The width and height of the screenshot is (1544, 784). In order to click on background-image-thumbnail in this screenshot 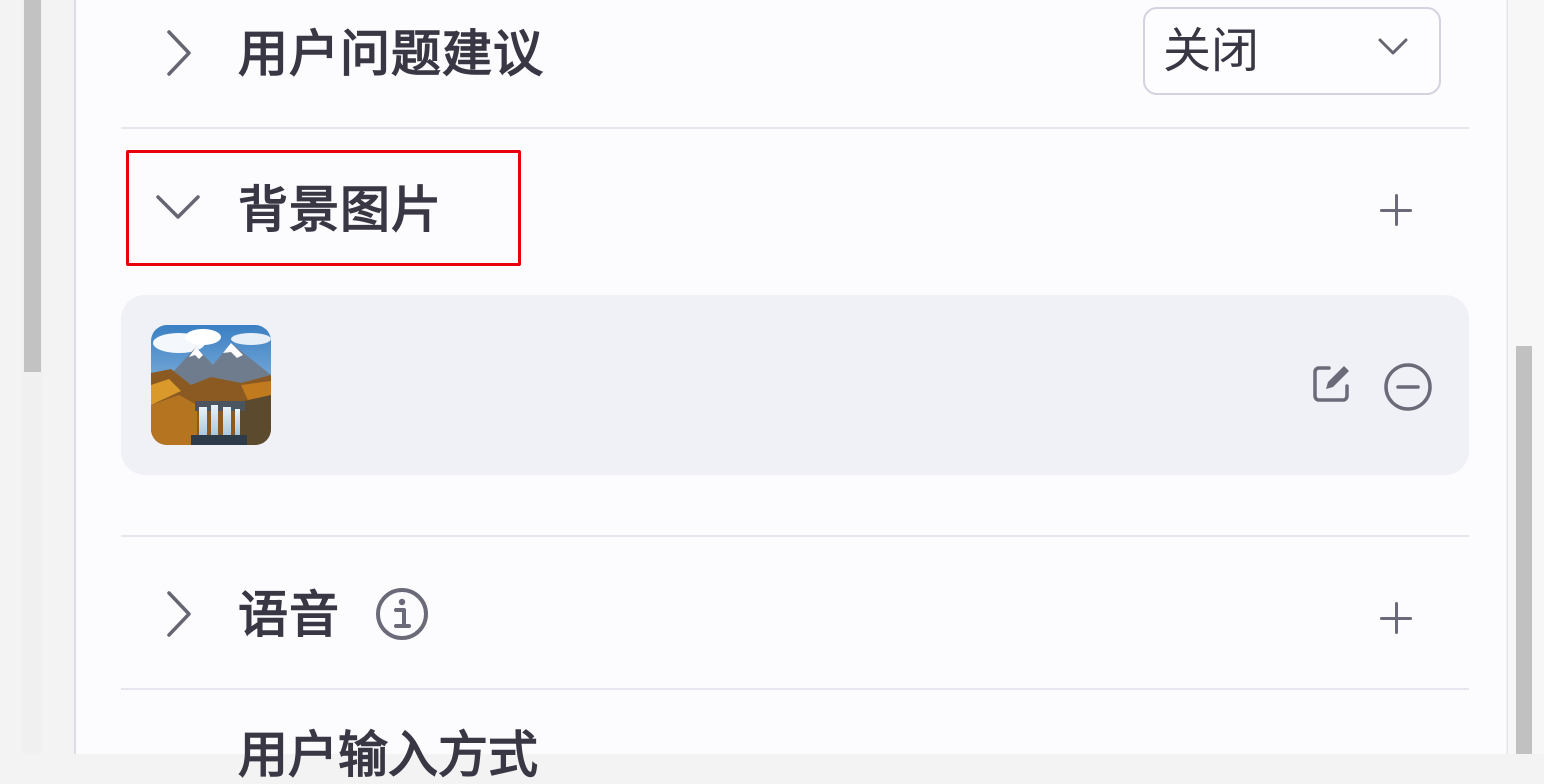, I will do `click(211, 385)`.